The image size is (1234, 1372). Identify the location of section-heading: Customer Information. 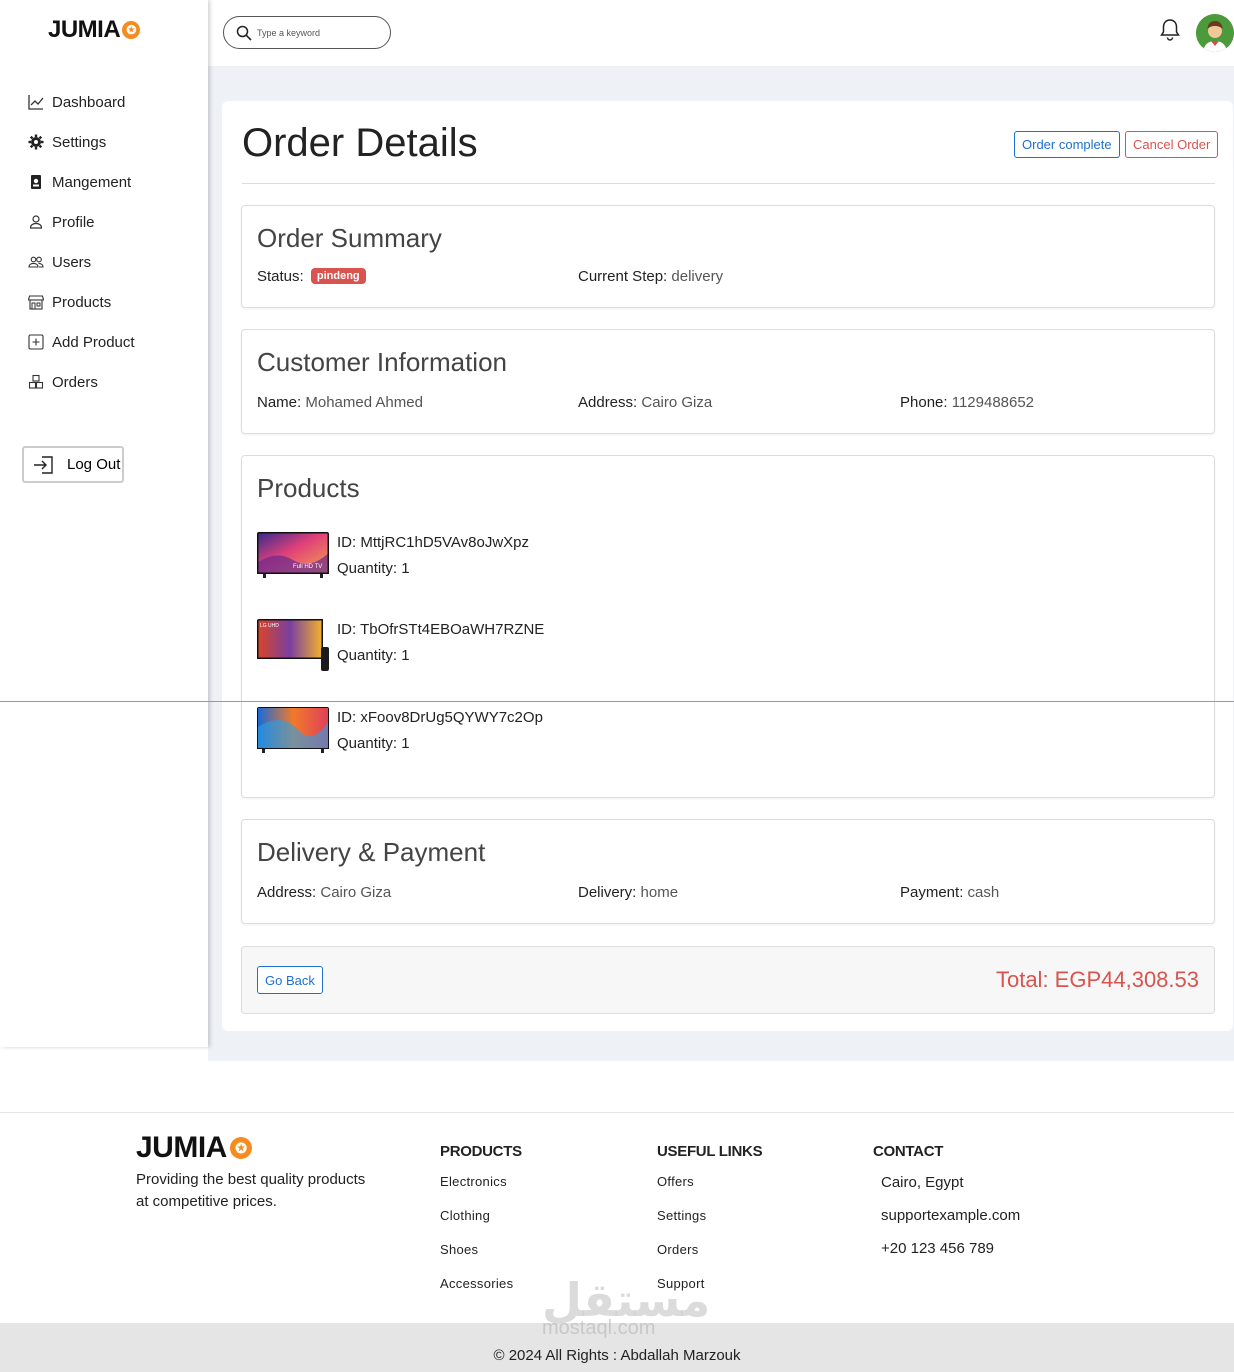
(382, 362).